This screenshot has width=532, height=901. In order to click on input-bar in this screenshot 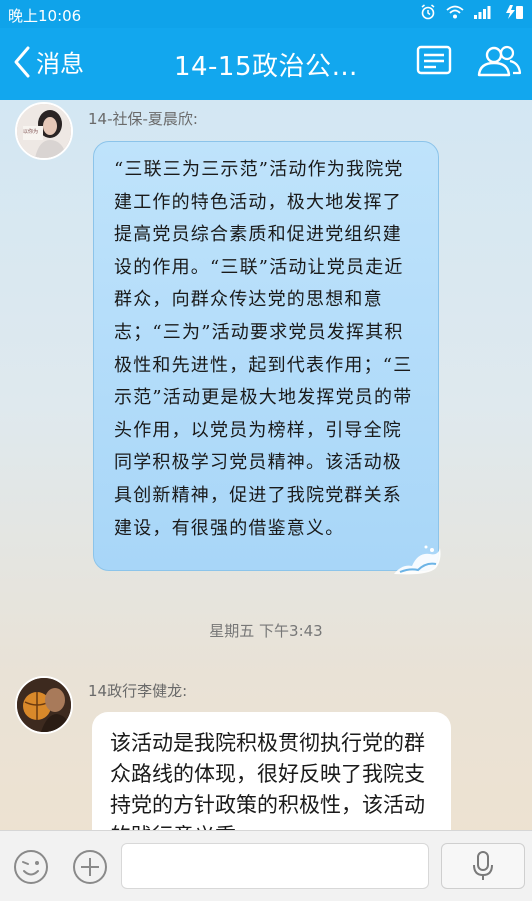, I will do `click(266, 865)`.